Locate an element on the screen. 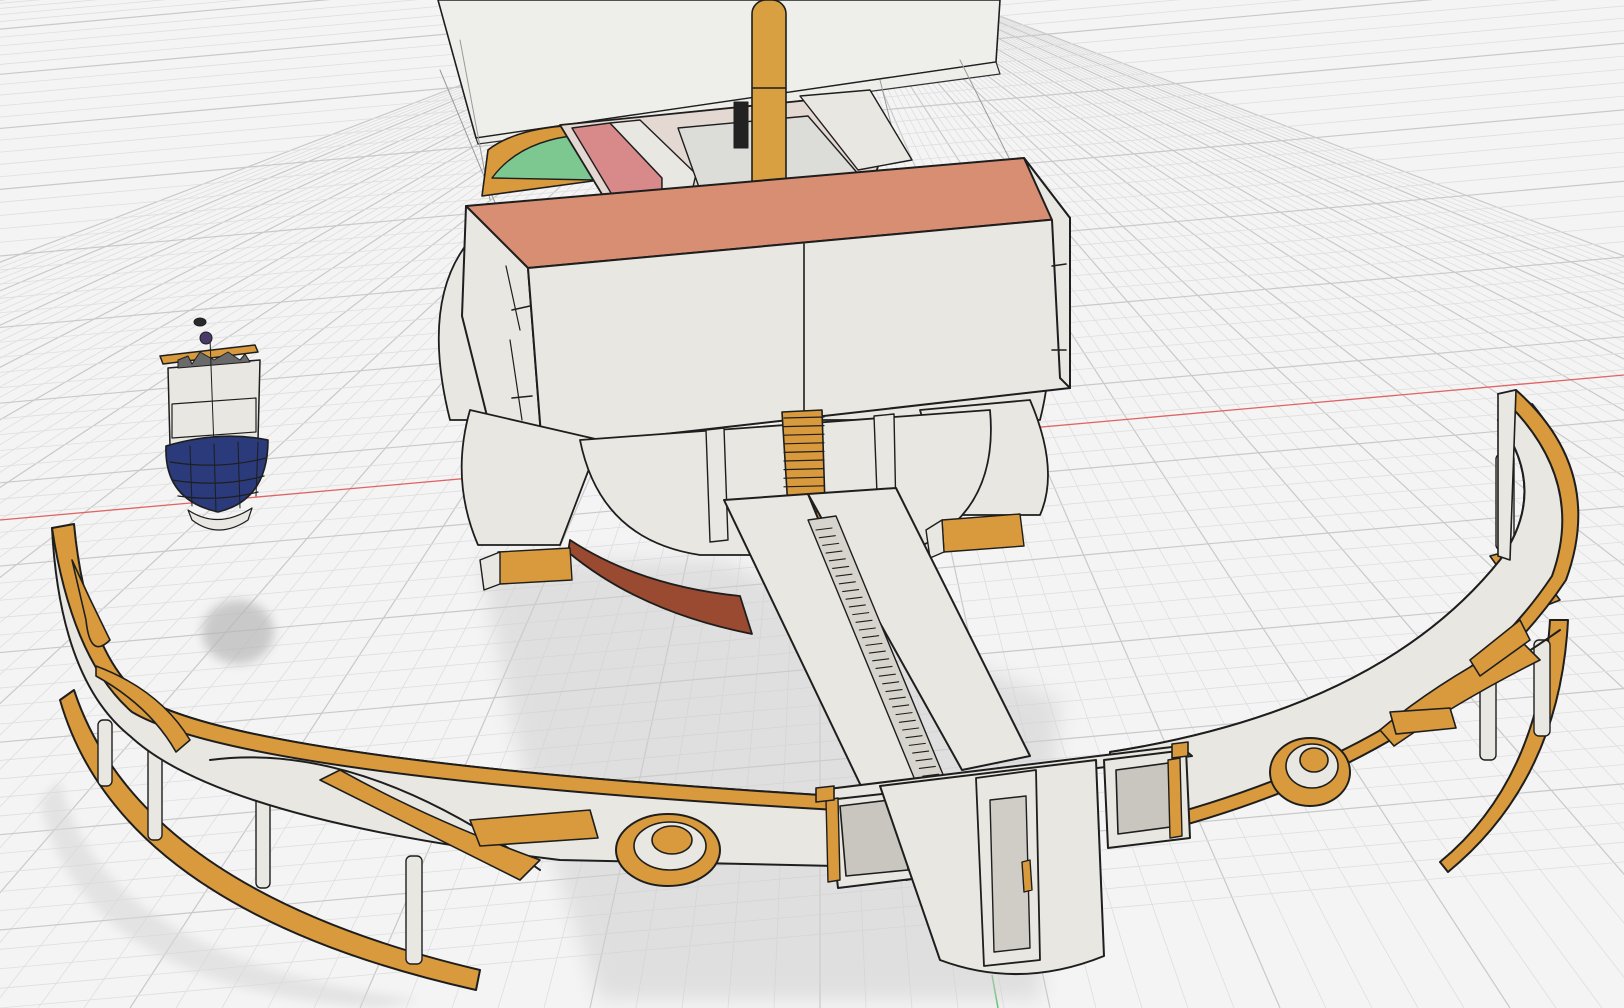 Image resolution: width=1624 pixels, height=1008 pixels. mast is located at coordinates (769, 104).